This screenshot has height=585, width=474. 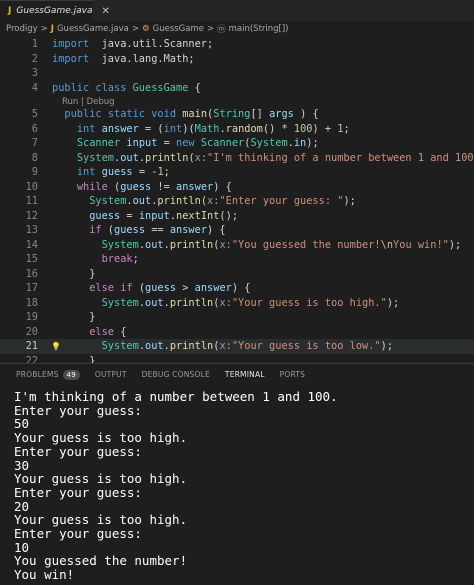 What do you see at coordinates (237, 88) in the screenshot?
I see `code-line: 4 public class GuessGame {` at bounding box center [237, 88].